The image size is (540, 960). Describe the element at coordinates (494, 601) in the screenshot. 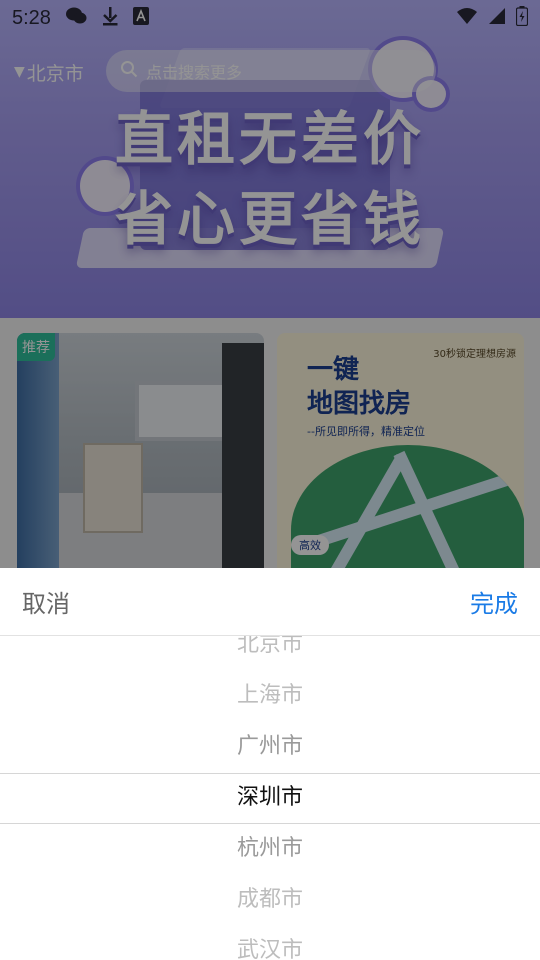

I see `done-button: 完成` at that location.